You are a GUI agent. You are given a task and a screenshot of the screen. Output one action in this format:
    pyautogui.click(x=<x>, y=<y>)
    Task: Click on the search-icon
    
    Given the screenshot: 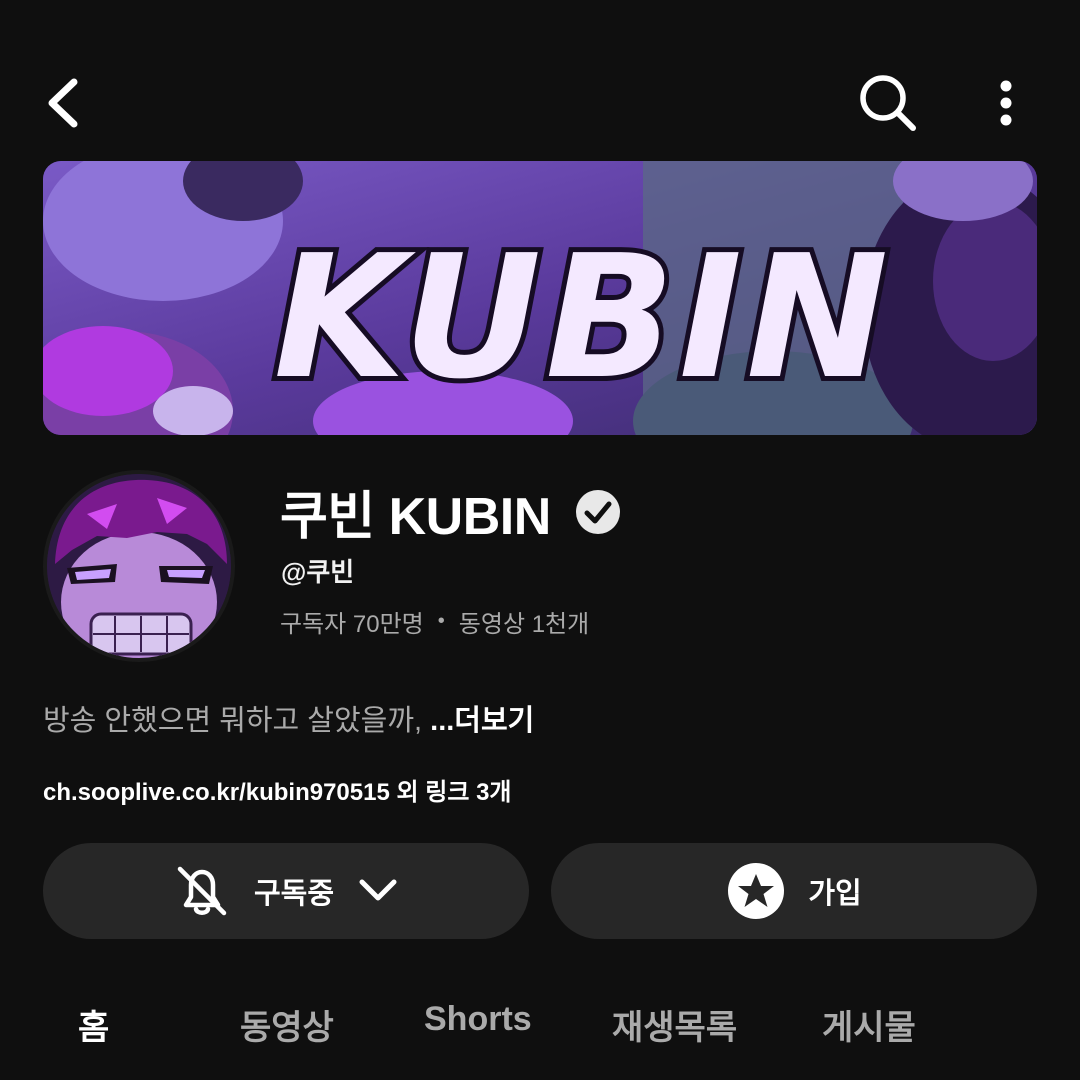 What is the action you would take?
    pyautogui.click(x=888, y=103)
    